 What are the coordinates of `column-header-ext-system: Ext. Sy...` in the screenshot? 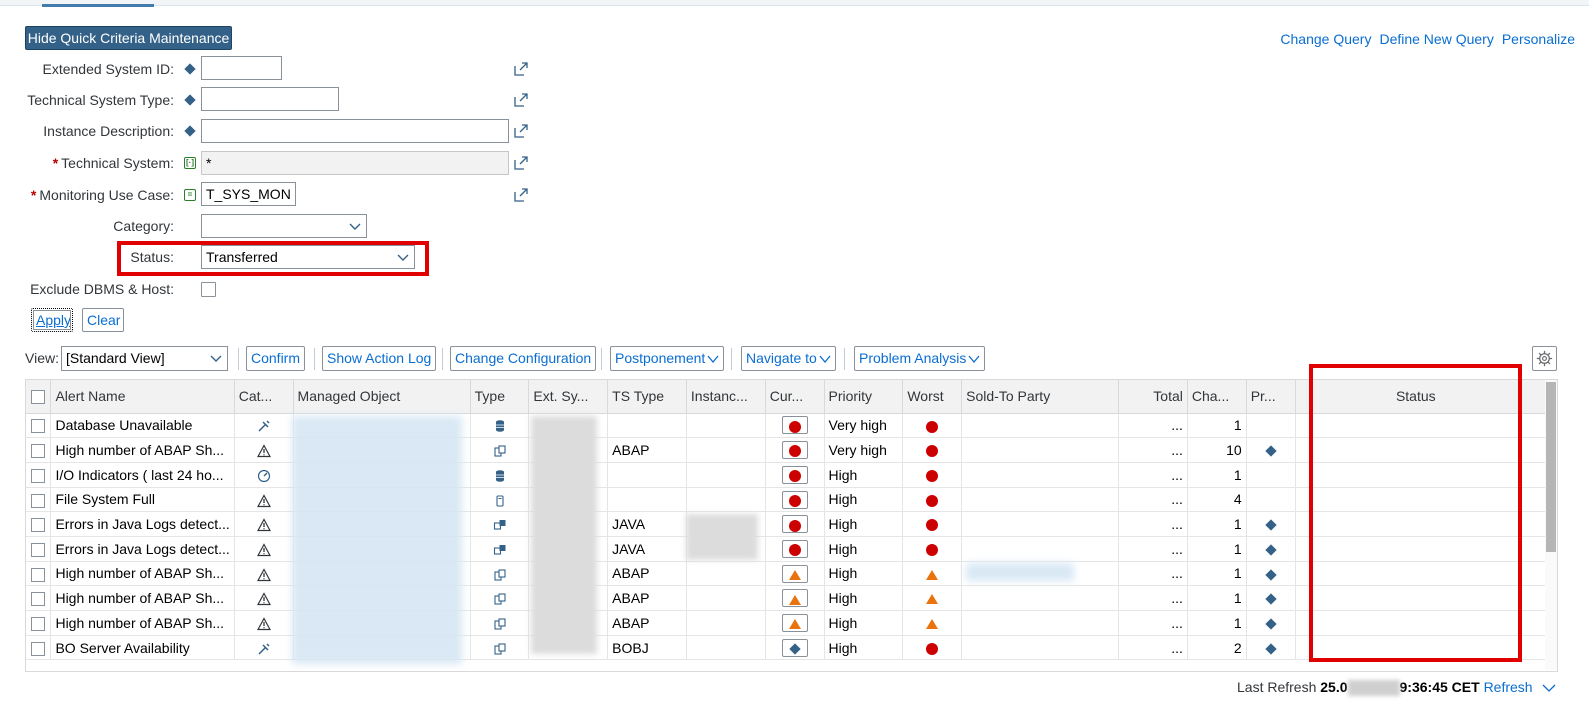 It's located at (568, 397).